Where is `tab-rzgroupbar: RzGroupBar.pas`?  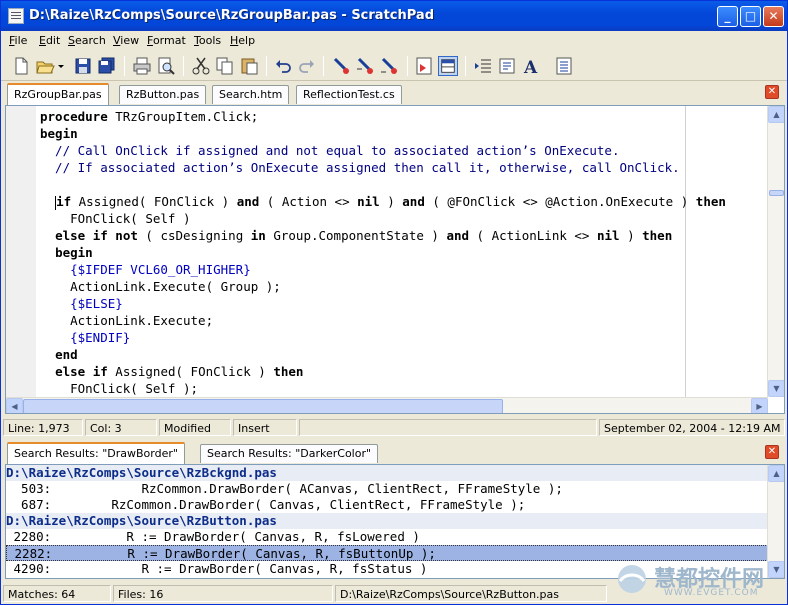 tab-rzgroupbar: RzGroupBar.pas is located at coordinates (58, 94).